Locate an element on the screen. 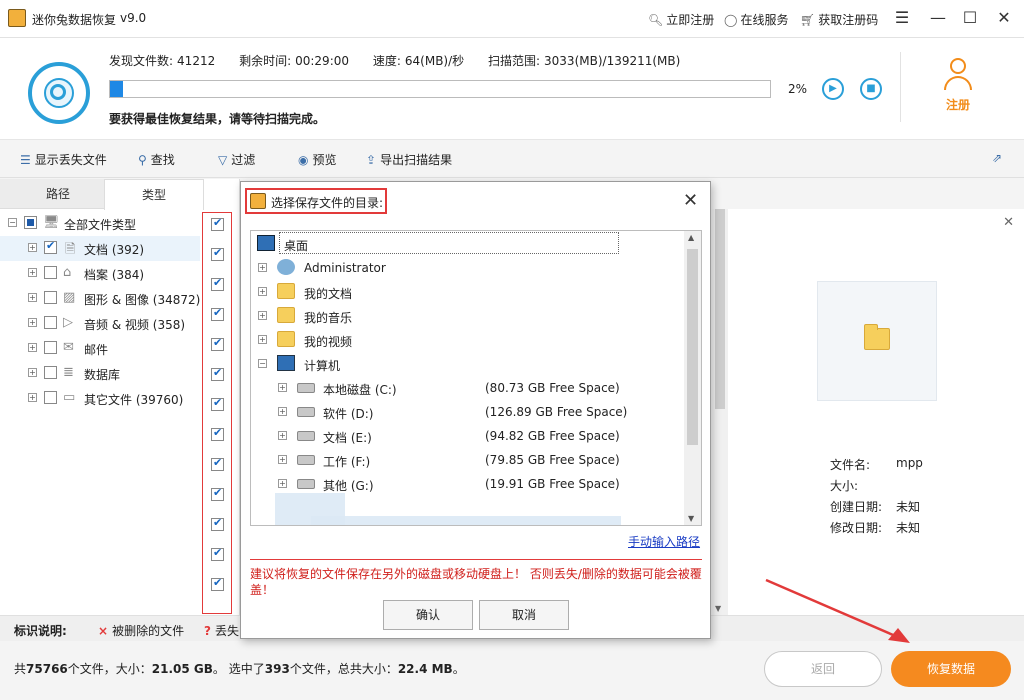 The height and width of the screenshot is (700, 1024). export-icon: ⇪ is located at coordinates (371, 160).